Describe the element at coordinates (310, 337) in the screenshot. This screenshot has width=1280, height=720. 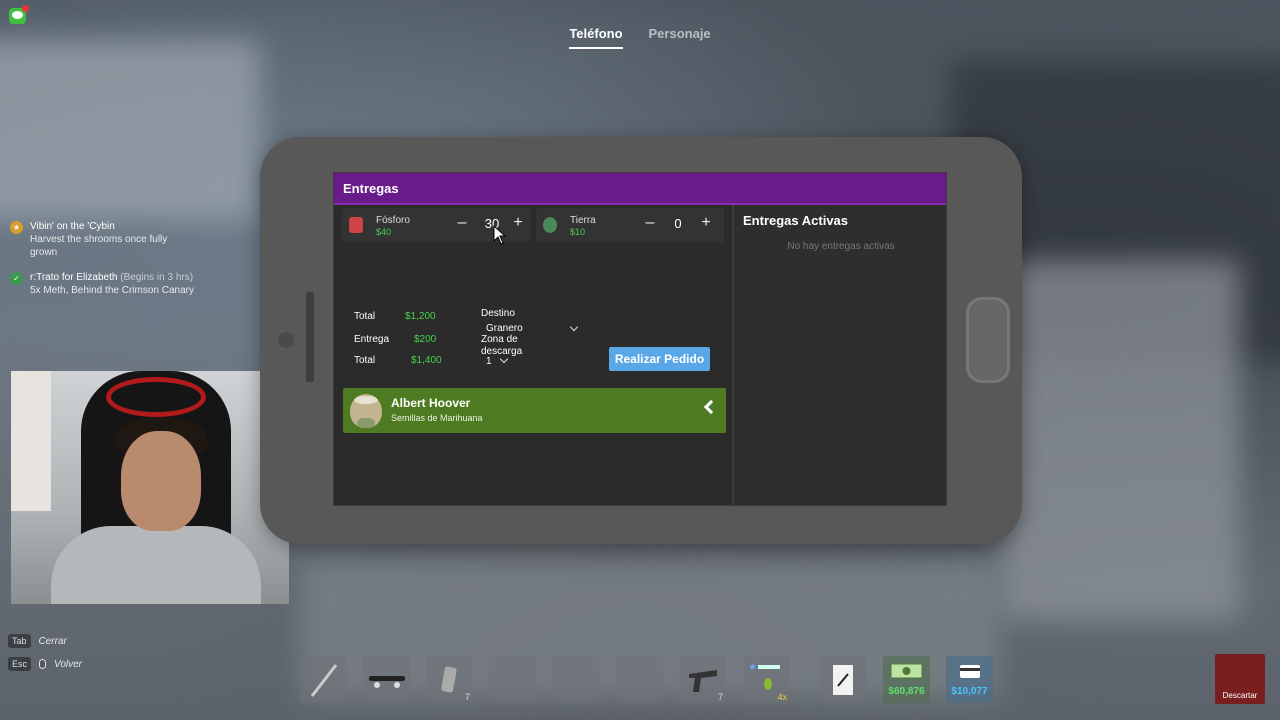
I see `phone-side-bar` at that location.